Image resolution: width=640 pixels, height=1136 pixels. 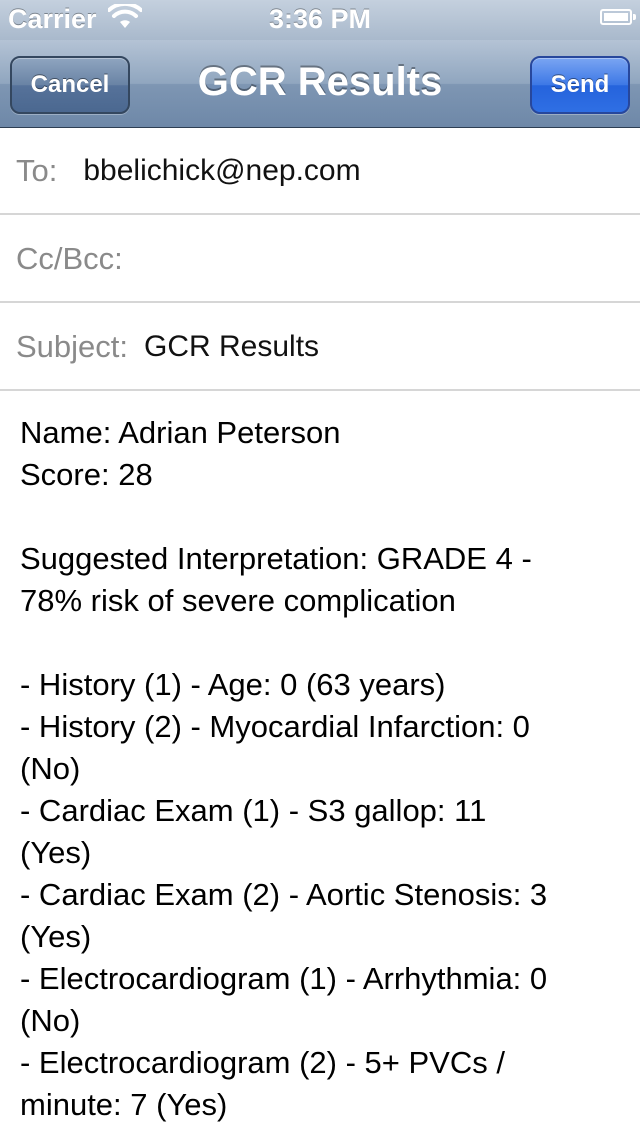 I want to click on body-line: - History (2) - Myocardial Infarction: 0, so click(x=275, y=726).